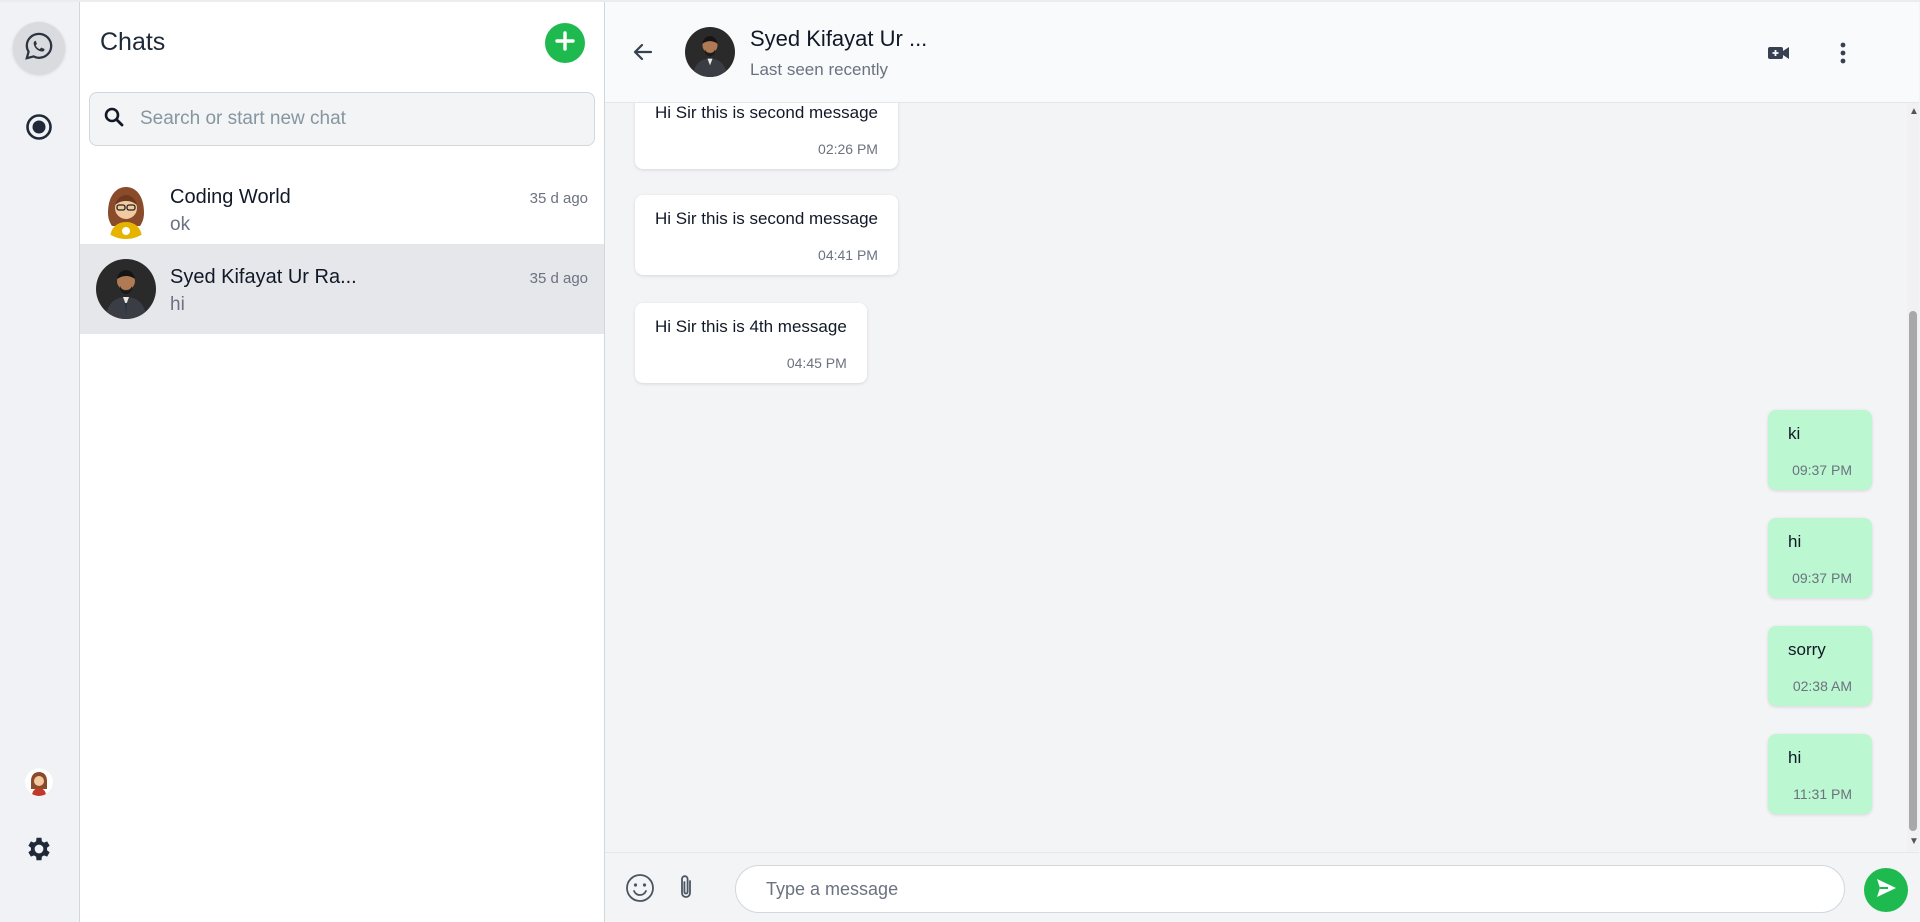 Image resolution: width=1920 pixels, height=922 pixels. Describe the element at coordinates (1820, 774) in the screenshot. I see `outgoing-message-bubble: hi 11:31 PM` at that location.